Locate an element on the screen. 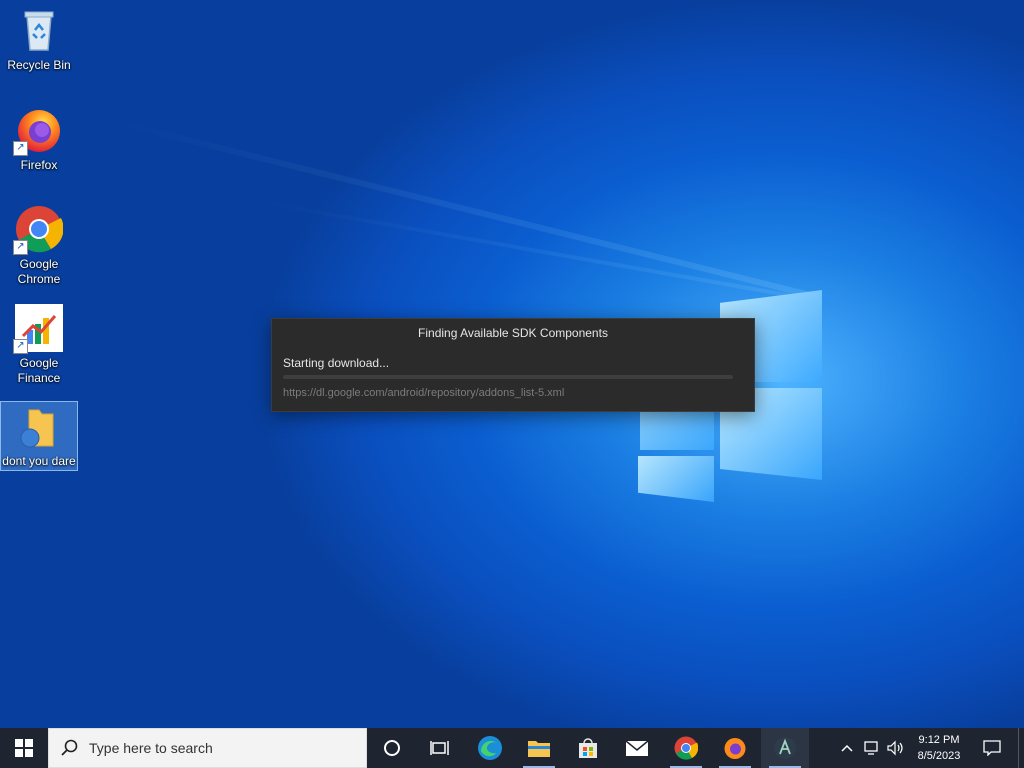 The width and height of the screenshot is (1024, 768). network-icon is located at coordinates (871, 748).